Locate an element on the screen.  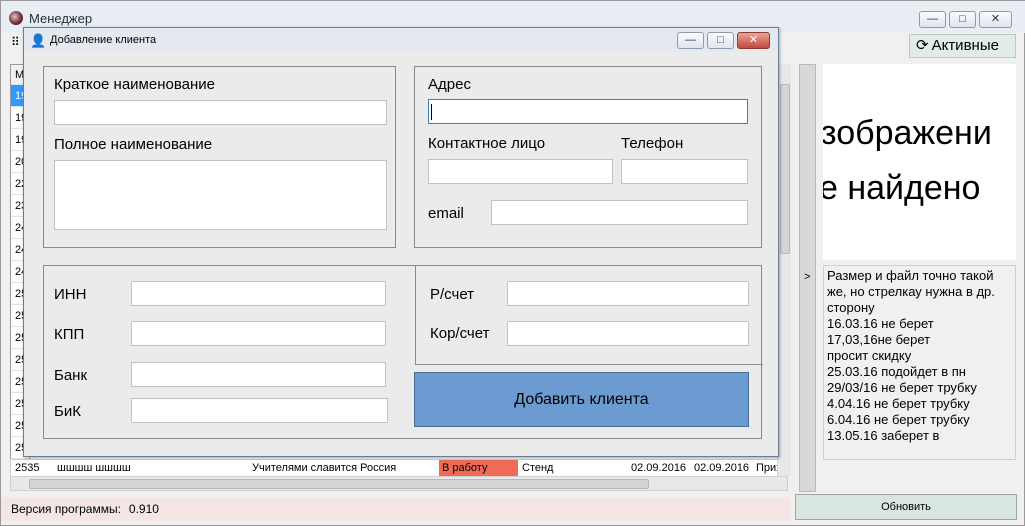
cell-date2: 02.09.2016 is located at coordinates (722, 468).